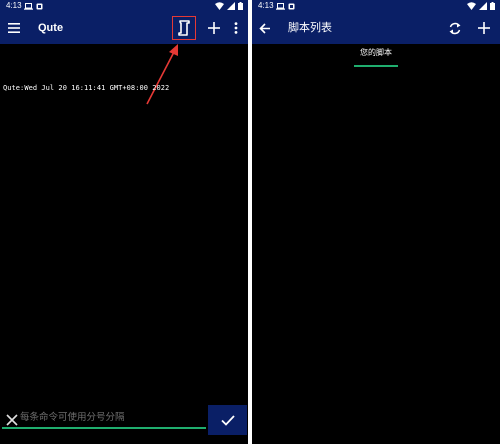 This screenshot has height=444, width=500. I want to click on app-bar: 脚本列表, so click(376, 28).